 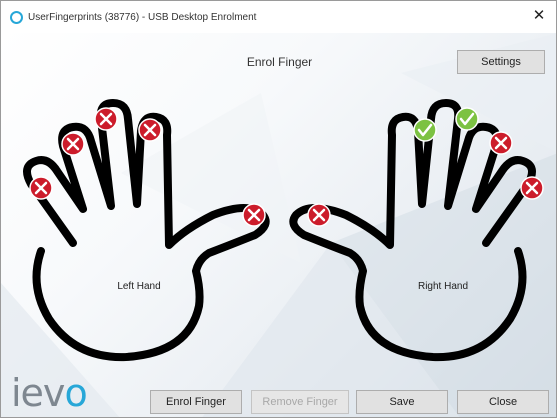 I want to click on left-ring-marker, so click(x=73, y=144).